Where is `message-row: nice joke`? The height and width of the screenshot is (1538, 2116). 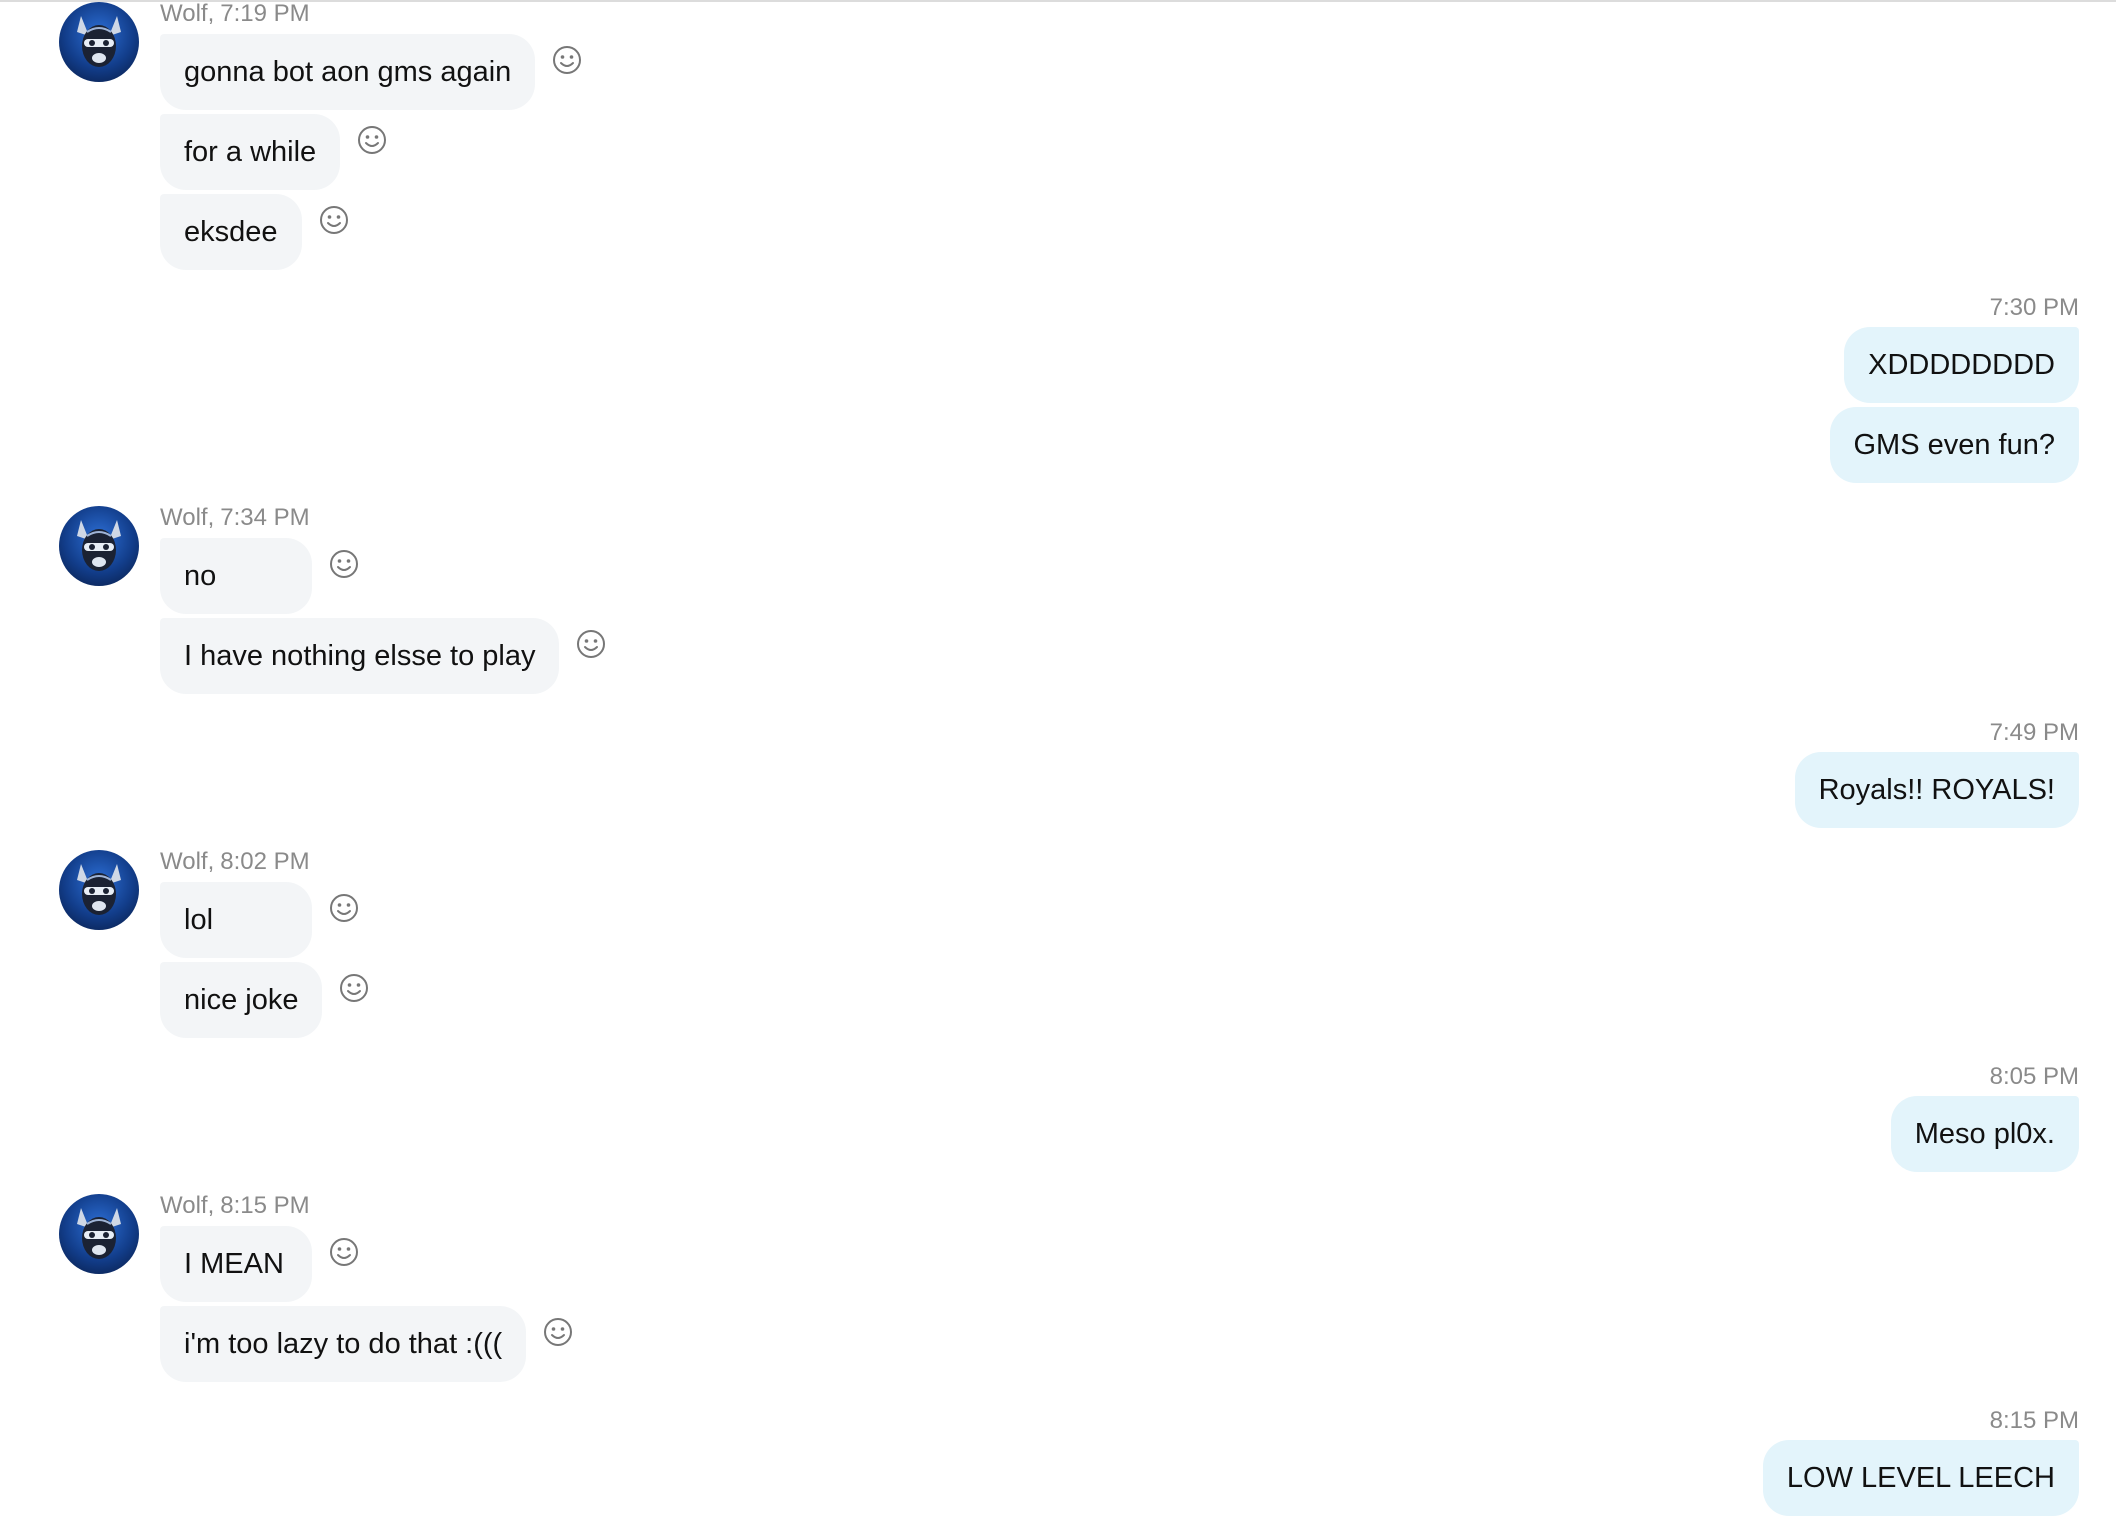
message-row: nice joke is located at coordinates (265, 1000).